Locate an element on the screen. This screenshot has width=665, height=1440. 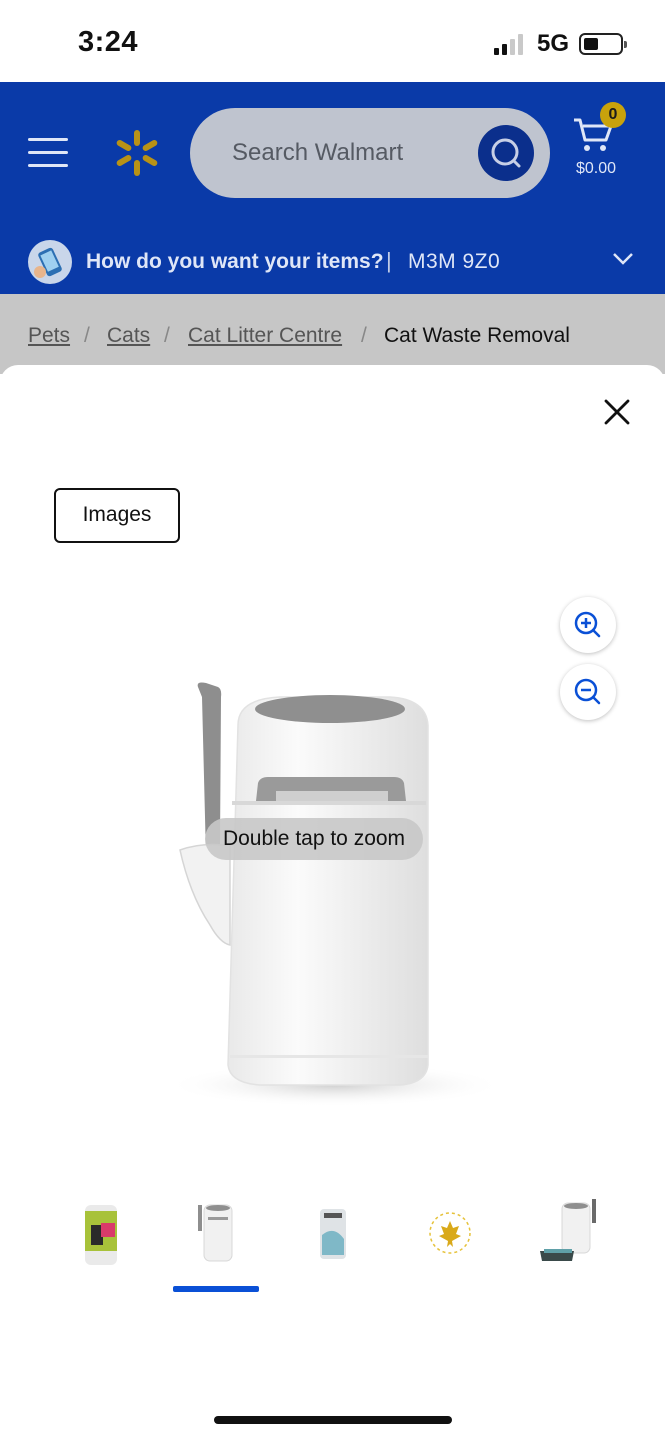
cart-total: $0.00 is located at coordinates (596, 168).